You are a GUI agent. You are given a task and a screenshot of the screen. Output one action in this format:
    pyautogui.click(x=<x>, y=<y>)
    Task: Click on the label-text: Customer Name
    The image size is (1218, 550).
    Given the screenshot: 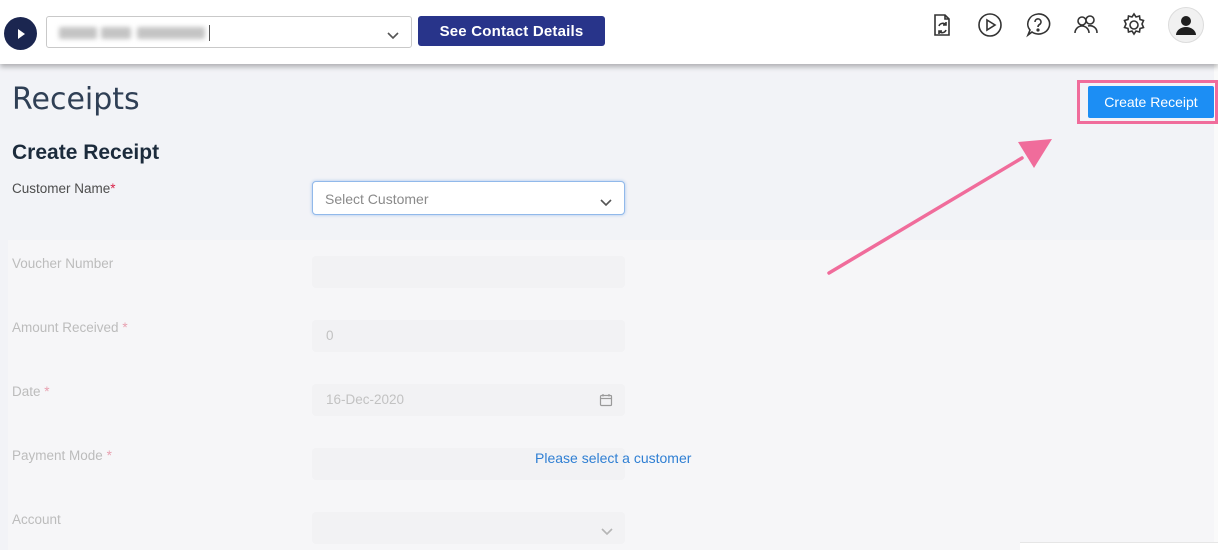 What is the action you would take?
    pyautogui.click(x=61, y=188)
    